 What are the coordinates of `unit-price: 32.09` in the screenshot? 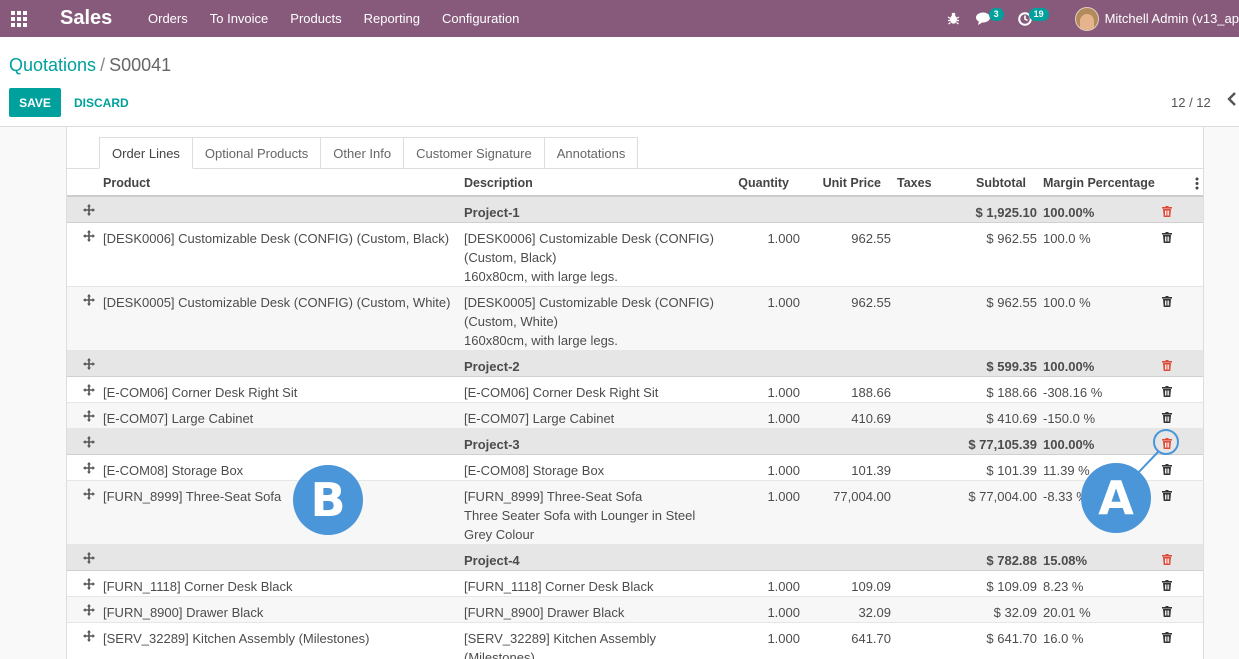 It's located at (874, 612).